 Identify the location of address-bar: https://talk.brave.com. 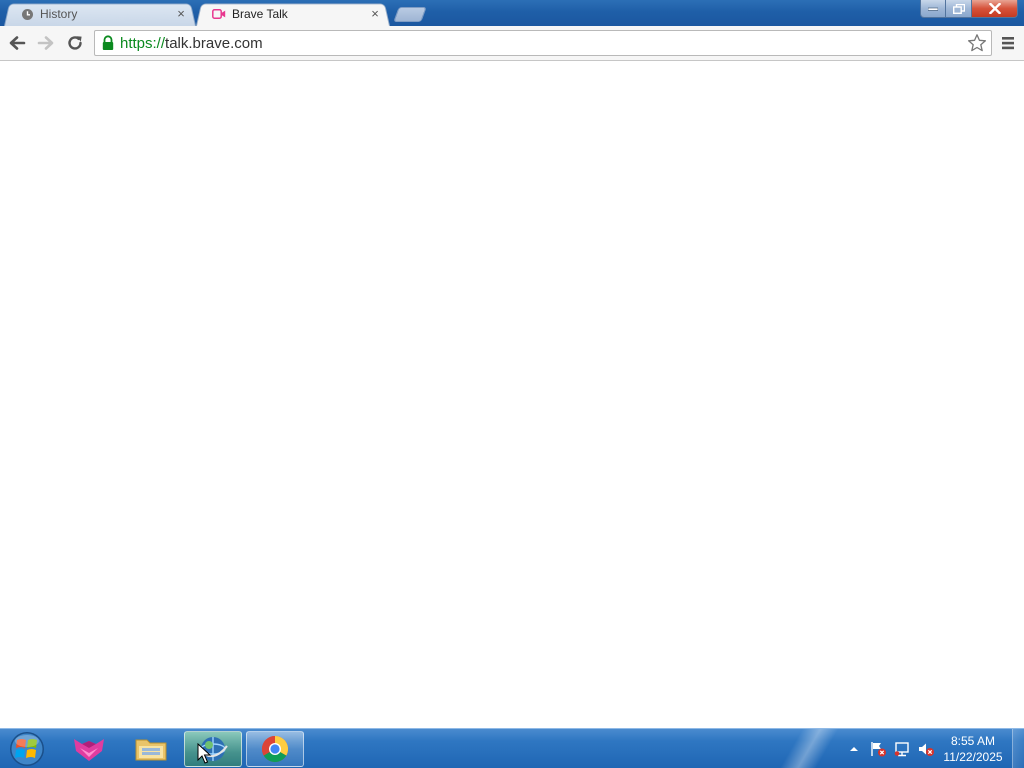
(543, 43).